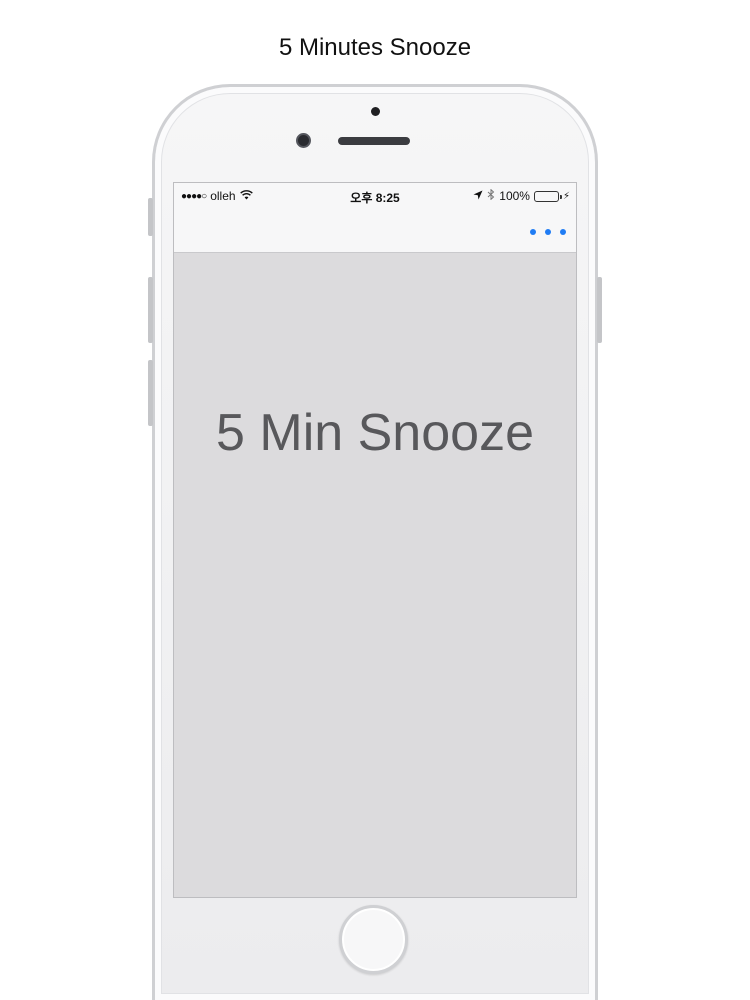 The image size is (750, 1000). I want to click on status-right: 100% ⚡, so click(521, 195).